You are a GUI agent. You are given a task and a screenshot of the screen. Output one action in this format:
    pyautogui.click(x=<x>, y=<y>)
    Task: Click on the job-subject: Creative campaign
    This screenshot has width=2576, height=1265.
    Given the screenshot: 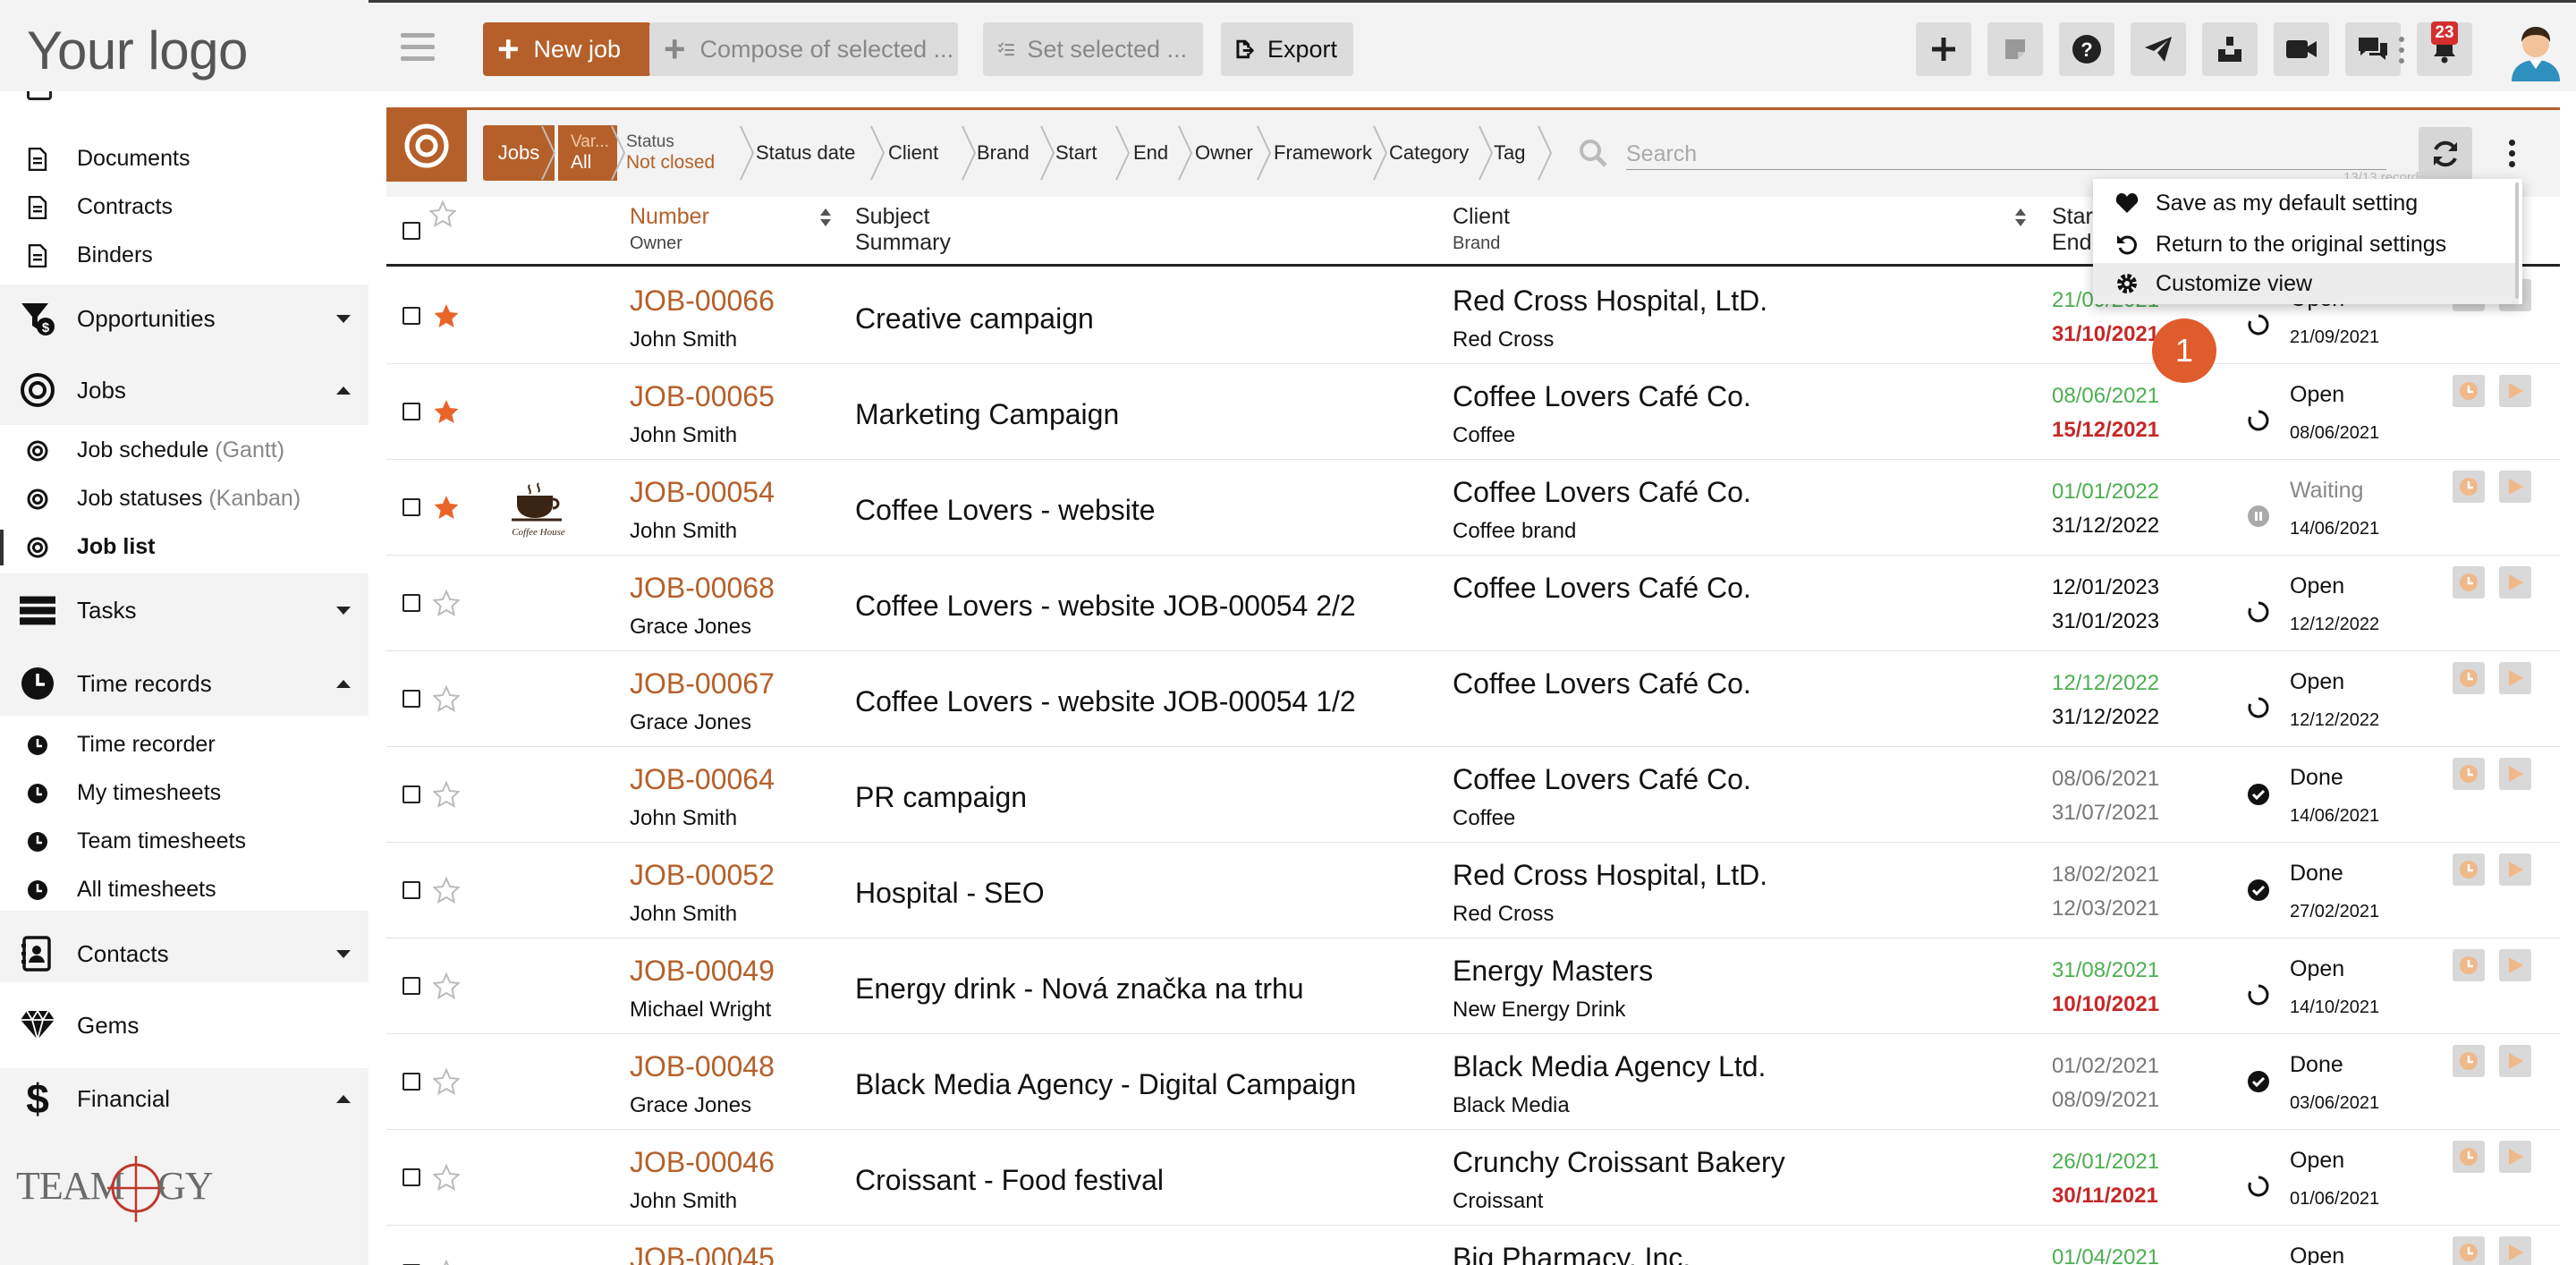 What is the action you would take?
    pyautogui.click(x=974, y=318)
    